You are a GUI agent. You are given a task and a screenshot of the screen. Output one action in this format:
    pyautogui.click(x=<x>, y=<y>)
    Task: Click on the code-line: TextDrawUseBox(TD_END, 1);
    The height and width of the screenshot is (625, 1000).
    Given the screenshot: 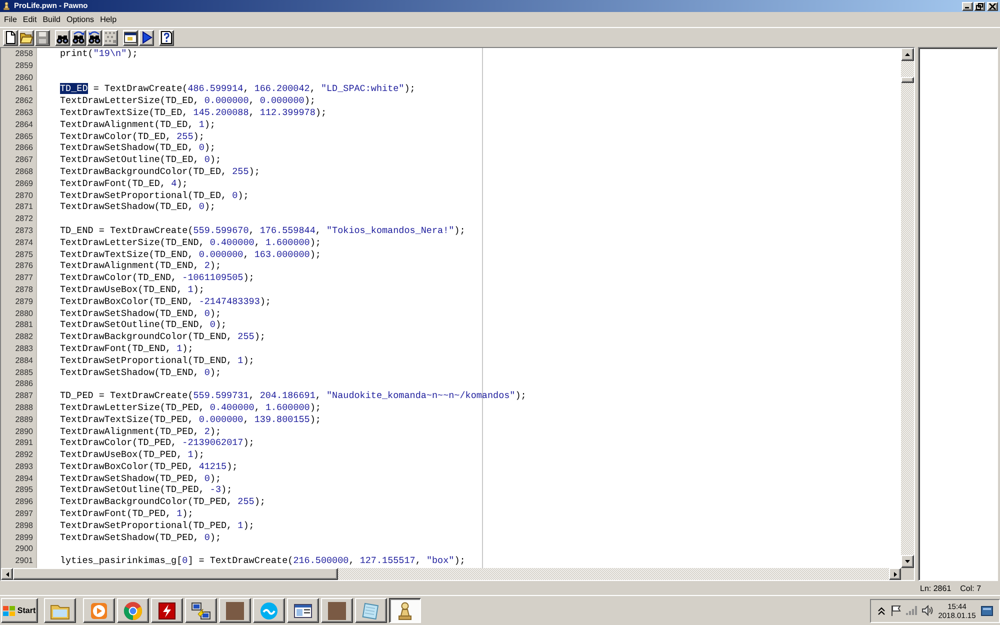 What is the action you would take?
    pyautogui.click(x=132, y=289)
    